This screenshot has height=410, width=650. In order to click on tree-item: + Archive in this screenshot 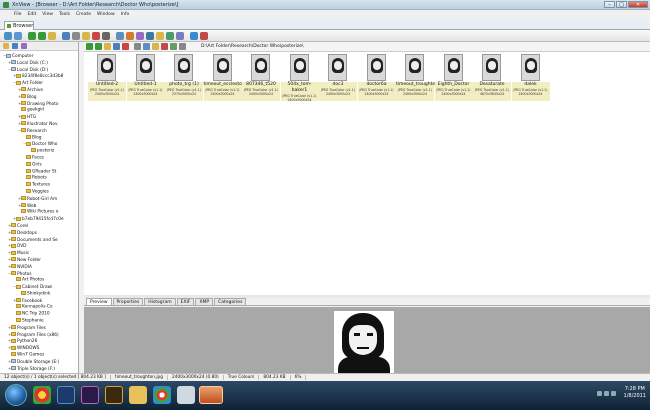, I will do `click(39, 90)`.